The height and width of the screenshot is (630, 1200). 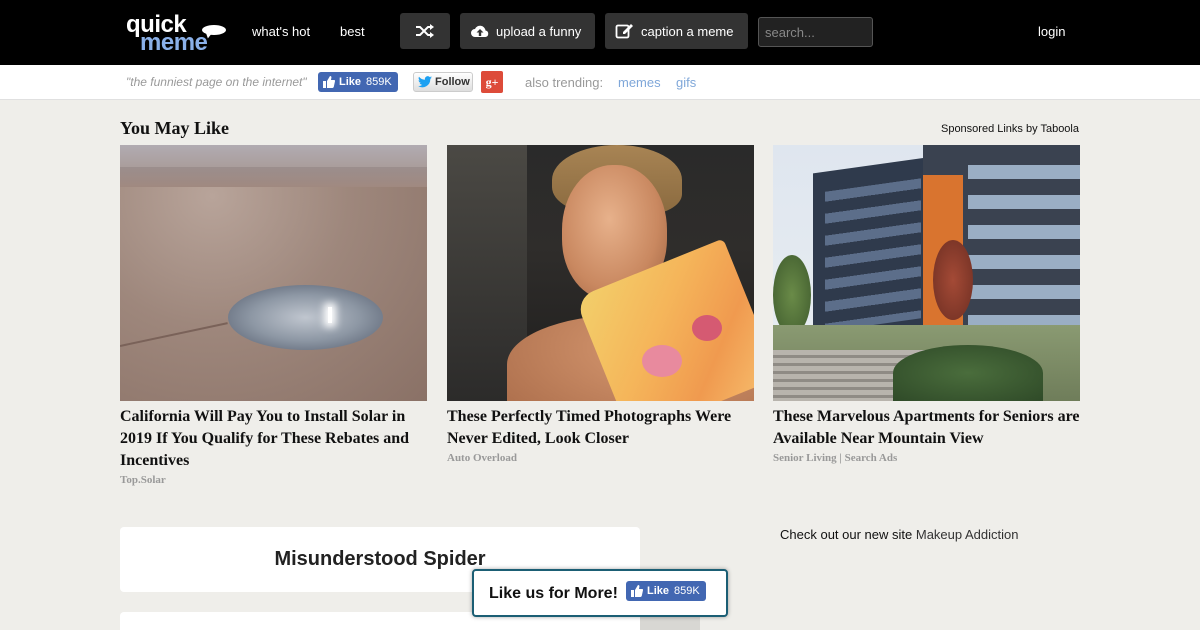 I want to click on logo-word-meme: meme, so click(x=174, y=42).